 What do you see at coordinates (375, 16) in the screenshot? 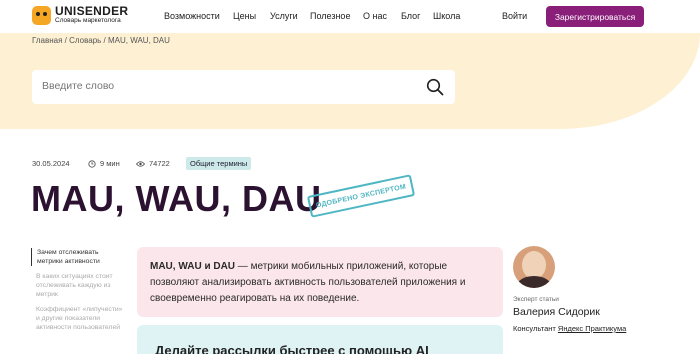
I see `nav-item-about: О нас` at bounding box center [375, 16].